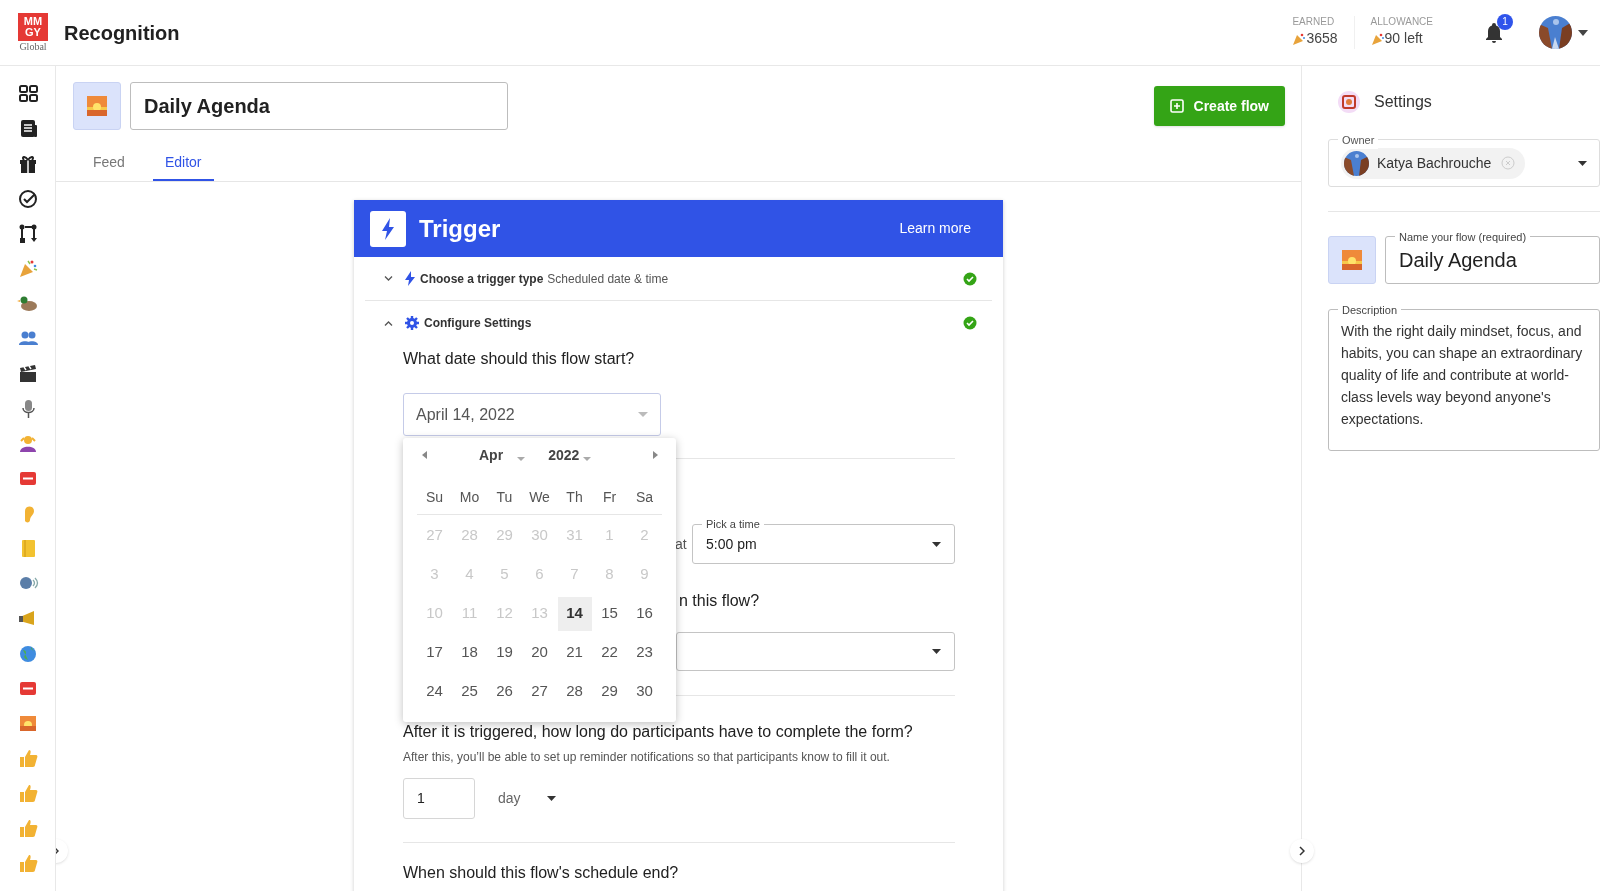 The width and height of the screenshot is (1600, 891). What do you see at coordinates (1494, 32) in the screenshot?
I see `bell-icon` at bounding box center [1494, 32].